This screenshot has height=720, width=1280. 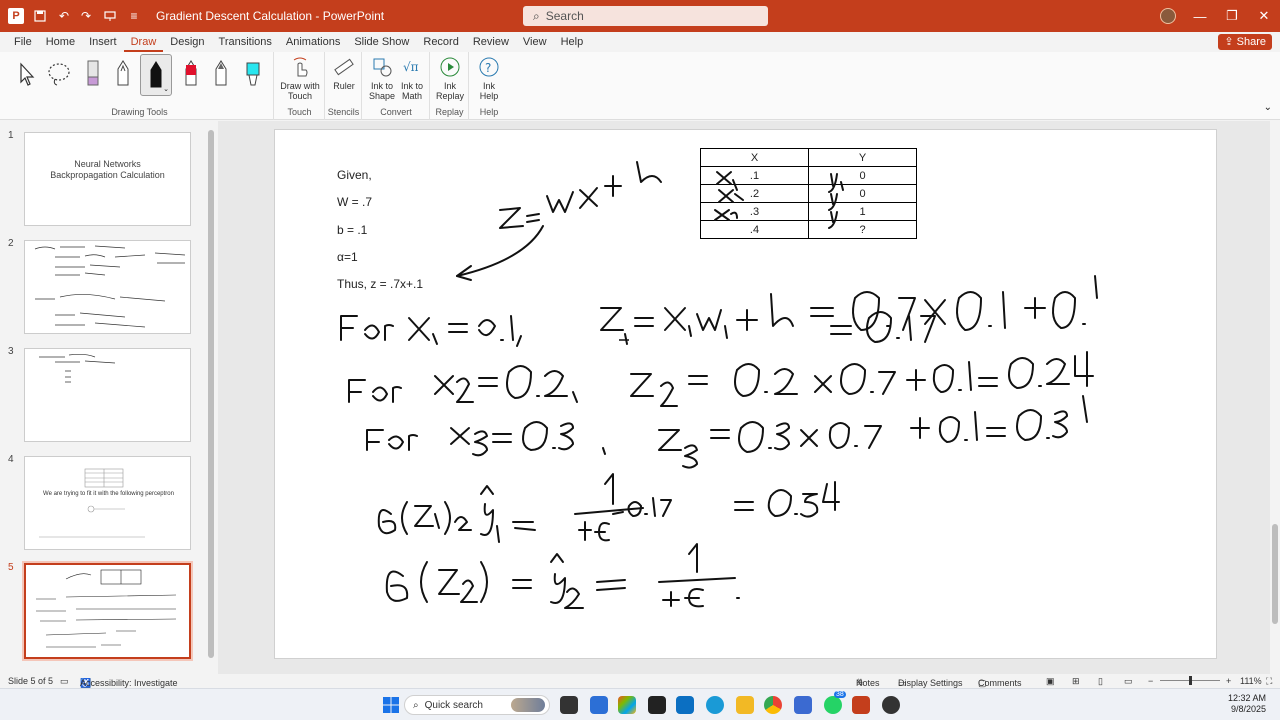 I want to click on slide-sorter-icon: ⊞, so click(x=1076, y=681).